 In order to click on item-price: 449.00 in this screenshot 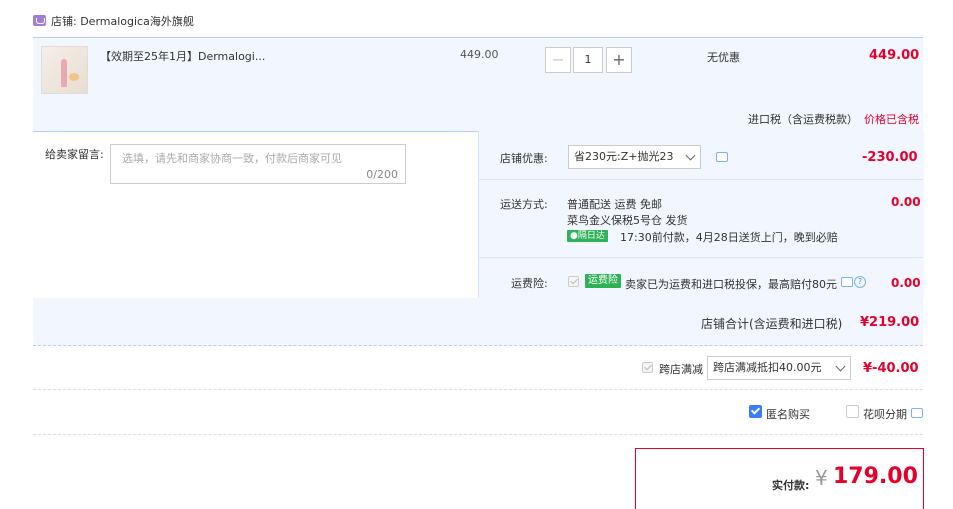, I will do `click(479, 54)`.